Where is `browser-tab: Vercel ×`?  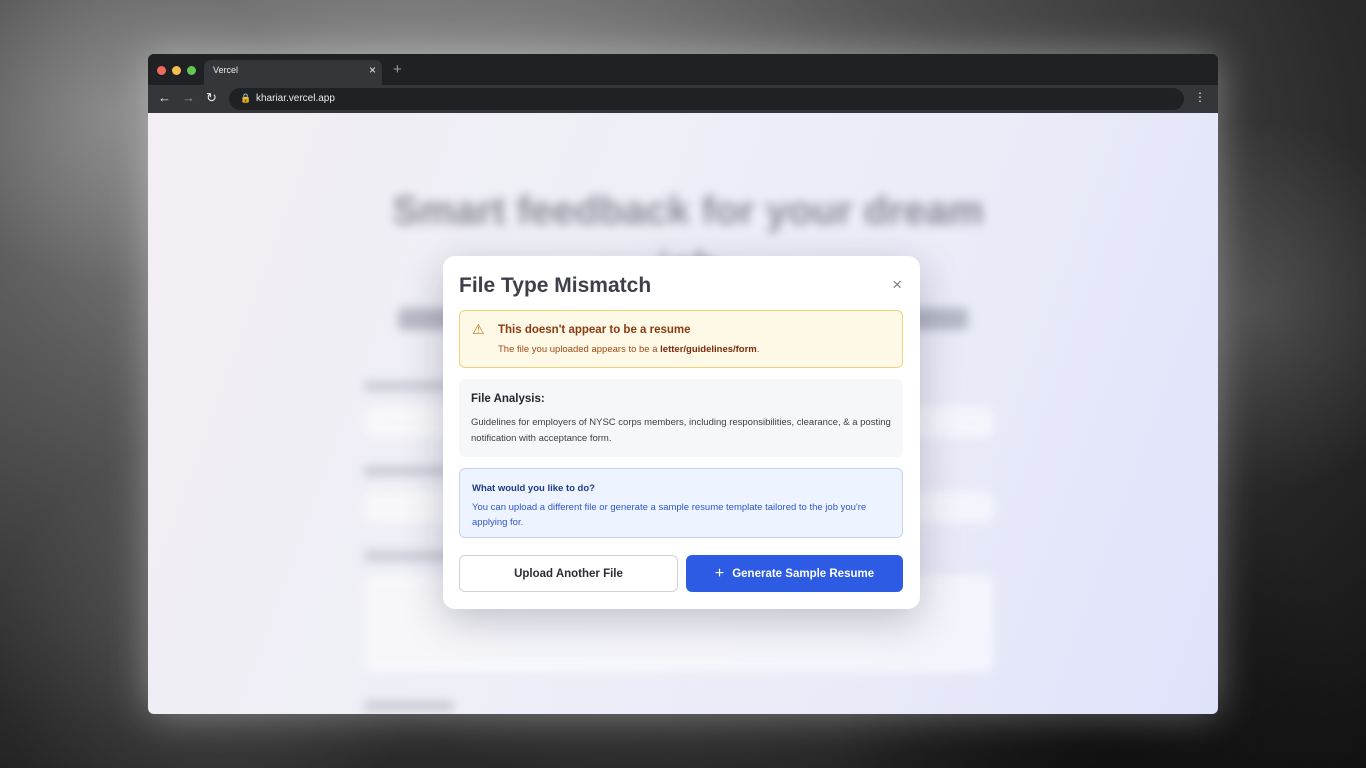
browser-tab: Vercel × is located at coordinates (293, 72).